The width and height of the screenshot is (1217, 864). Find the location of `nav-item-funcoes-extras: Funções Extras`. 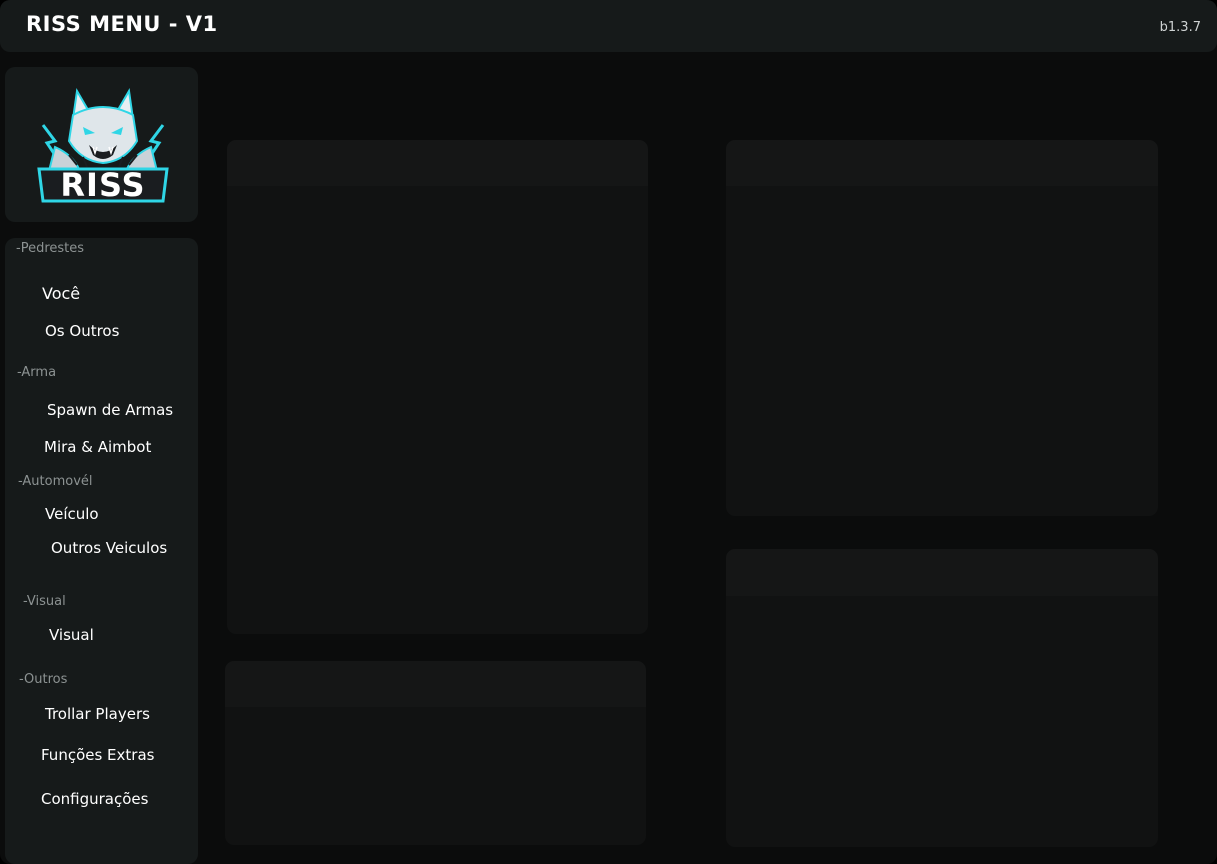

nav-item-funcoes-extras: Funções Extras is located at coordinates (97, 755).